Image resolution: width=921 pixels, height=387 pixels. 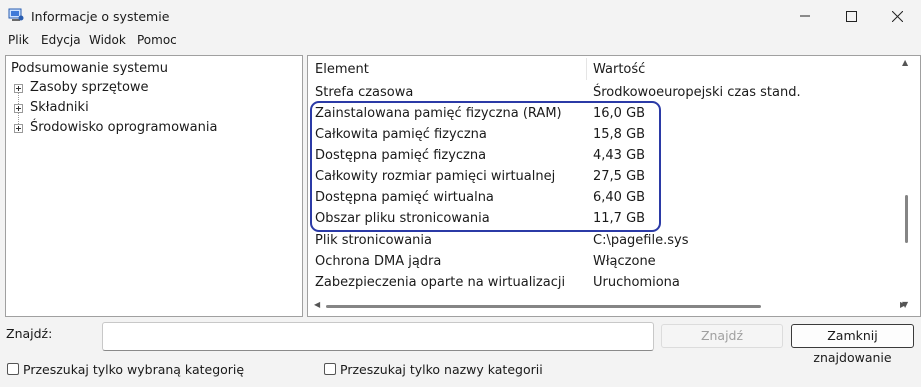 I want to click on search-selected-category-checkbox, so click(x=13, y=369).